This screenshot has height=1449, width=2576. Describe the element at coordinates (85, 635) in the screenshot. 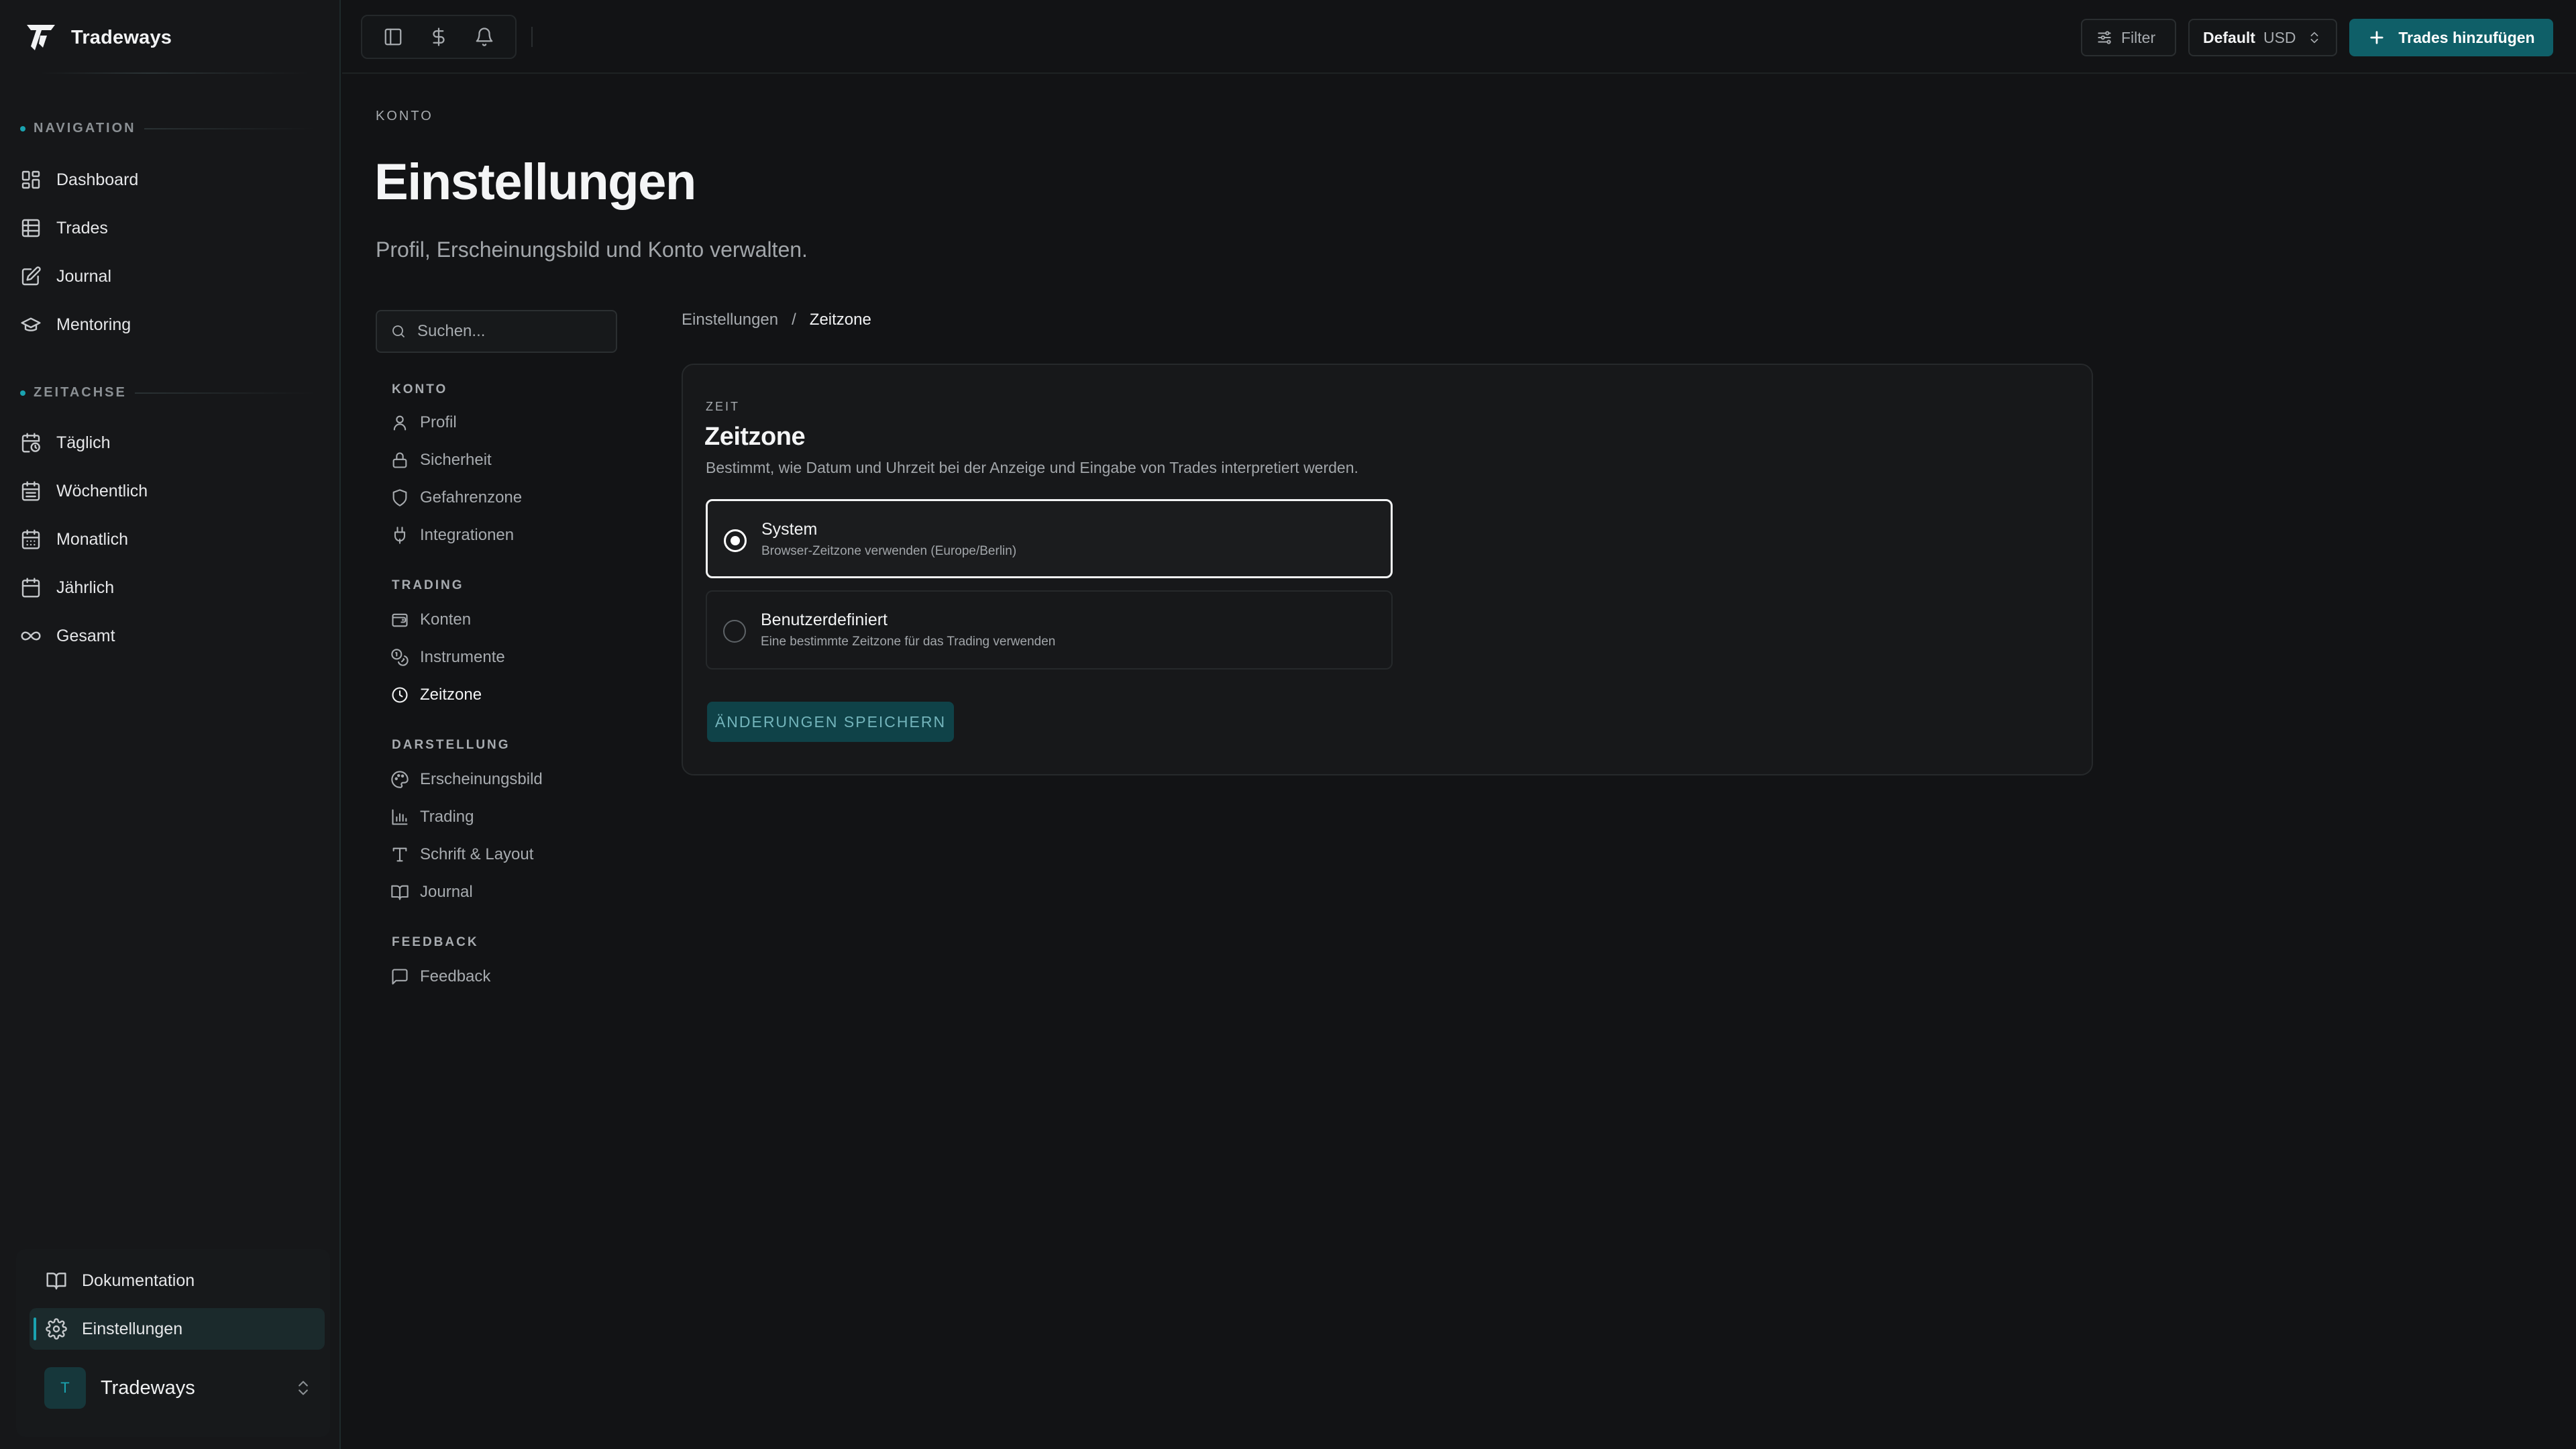

I see `nav-label: Gesamt` at that location.